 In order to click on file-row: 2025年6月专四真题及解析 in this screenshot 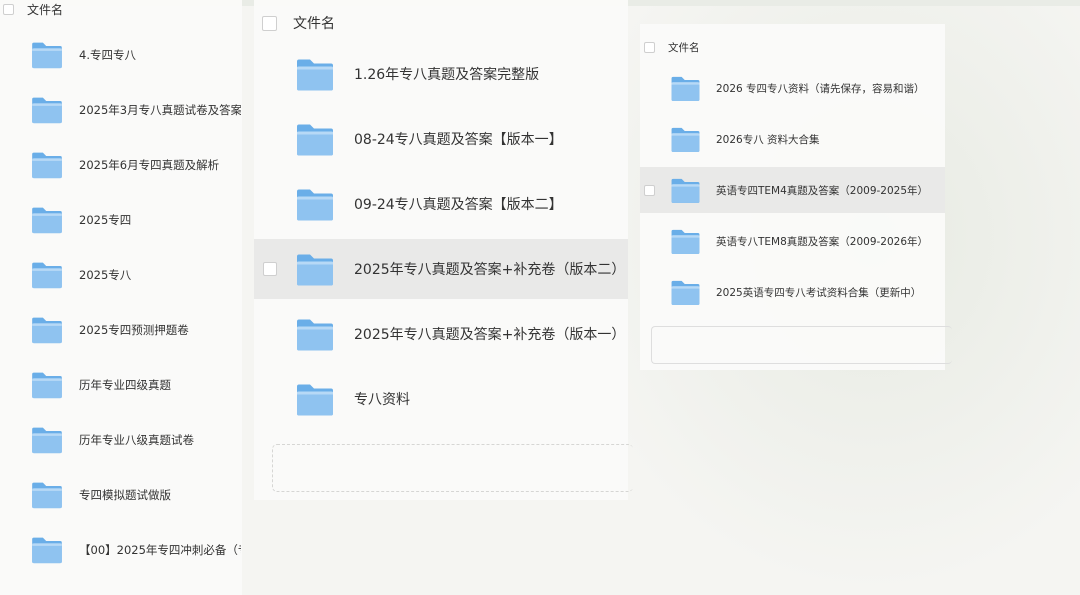, I will do `click(121, 164)`.